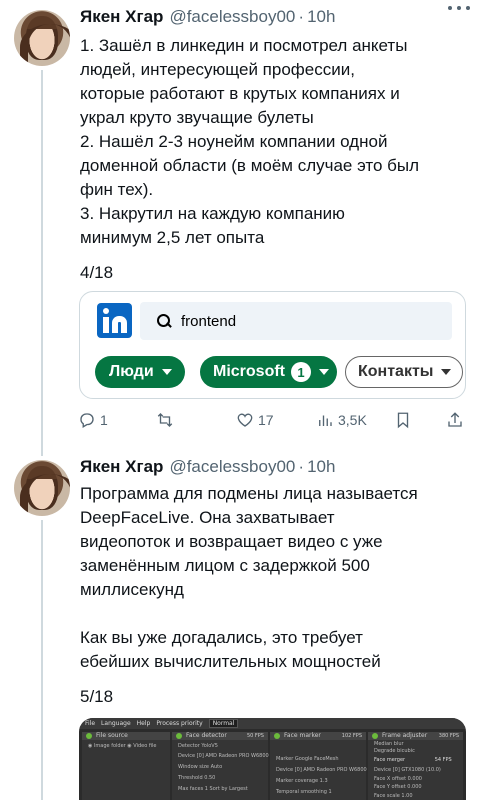 This screenshot has height=800, width=481. Describe the element at coordinates (393, 796) in the screenshot. I see `adjuster-row: Face scale 1.00` at that location.